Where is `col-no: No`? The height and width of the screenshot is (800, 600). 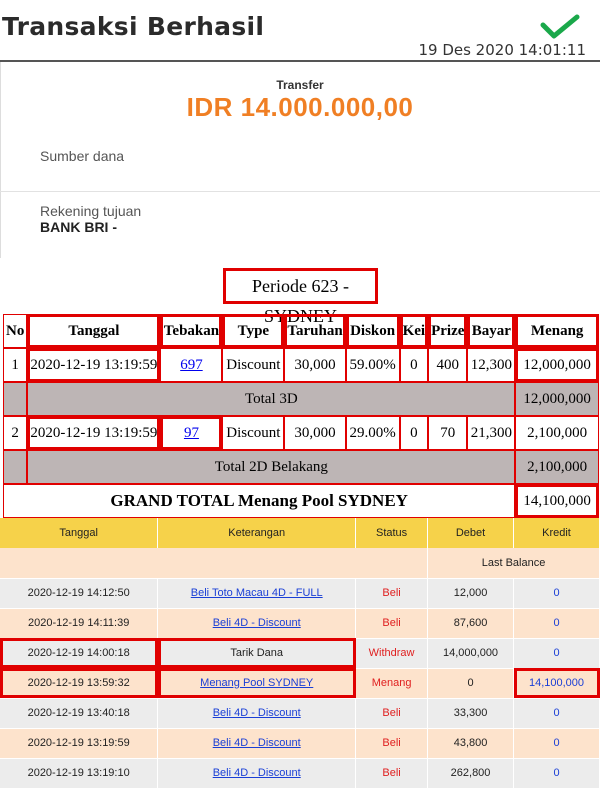 col-no: No is located at coordinates (15, 331).